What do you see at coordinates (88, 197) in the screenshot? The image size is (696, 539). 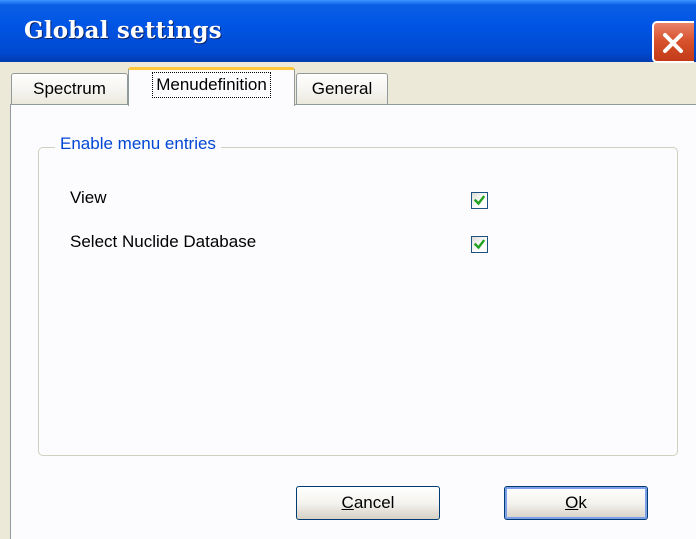 I see `view-label: View` at bounding box center [88, 197].